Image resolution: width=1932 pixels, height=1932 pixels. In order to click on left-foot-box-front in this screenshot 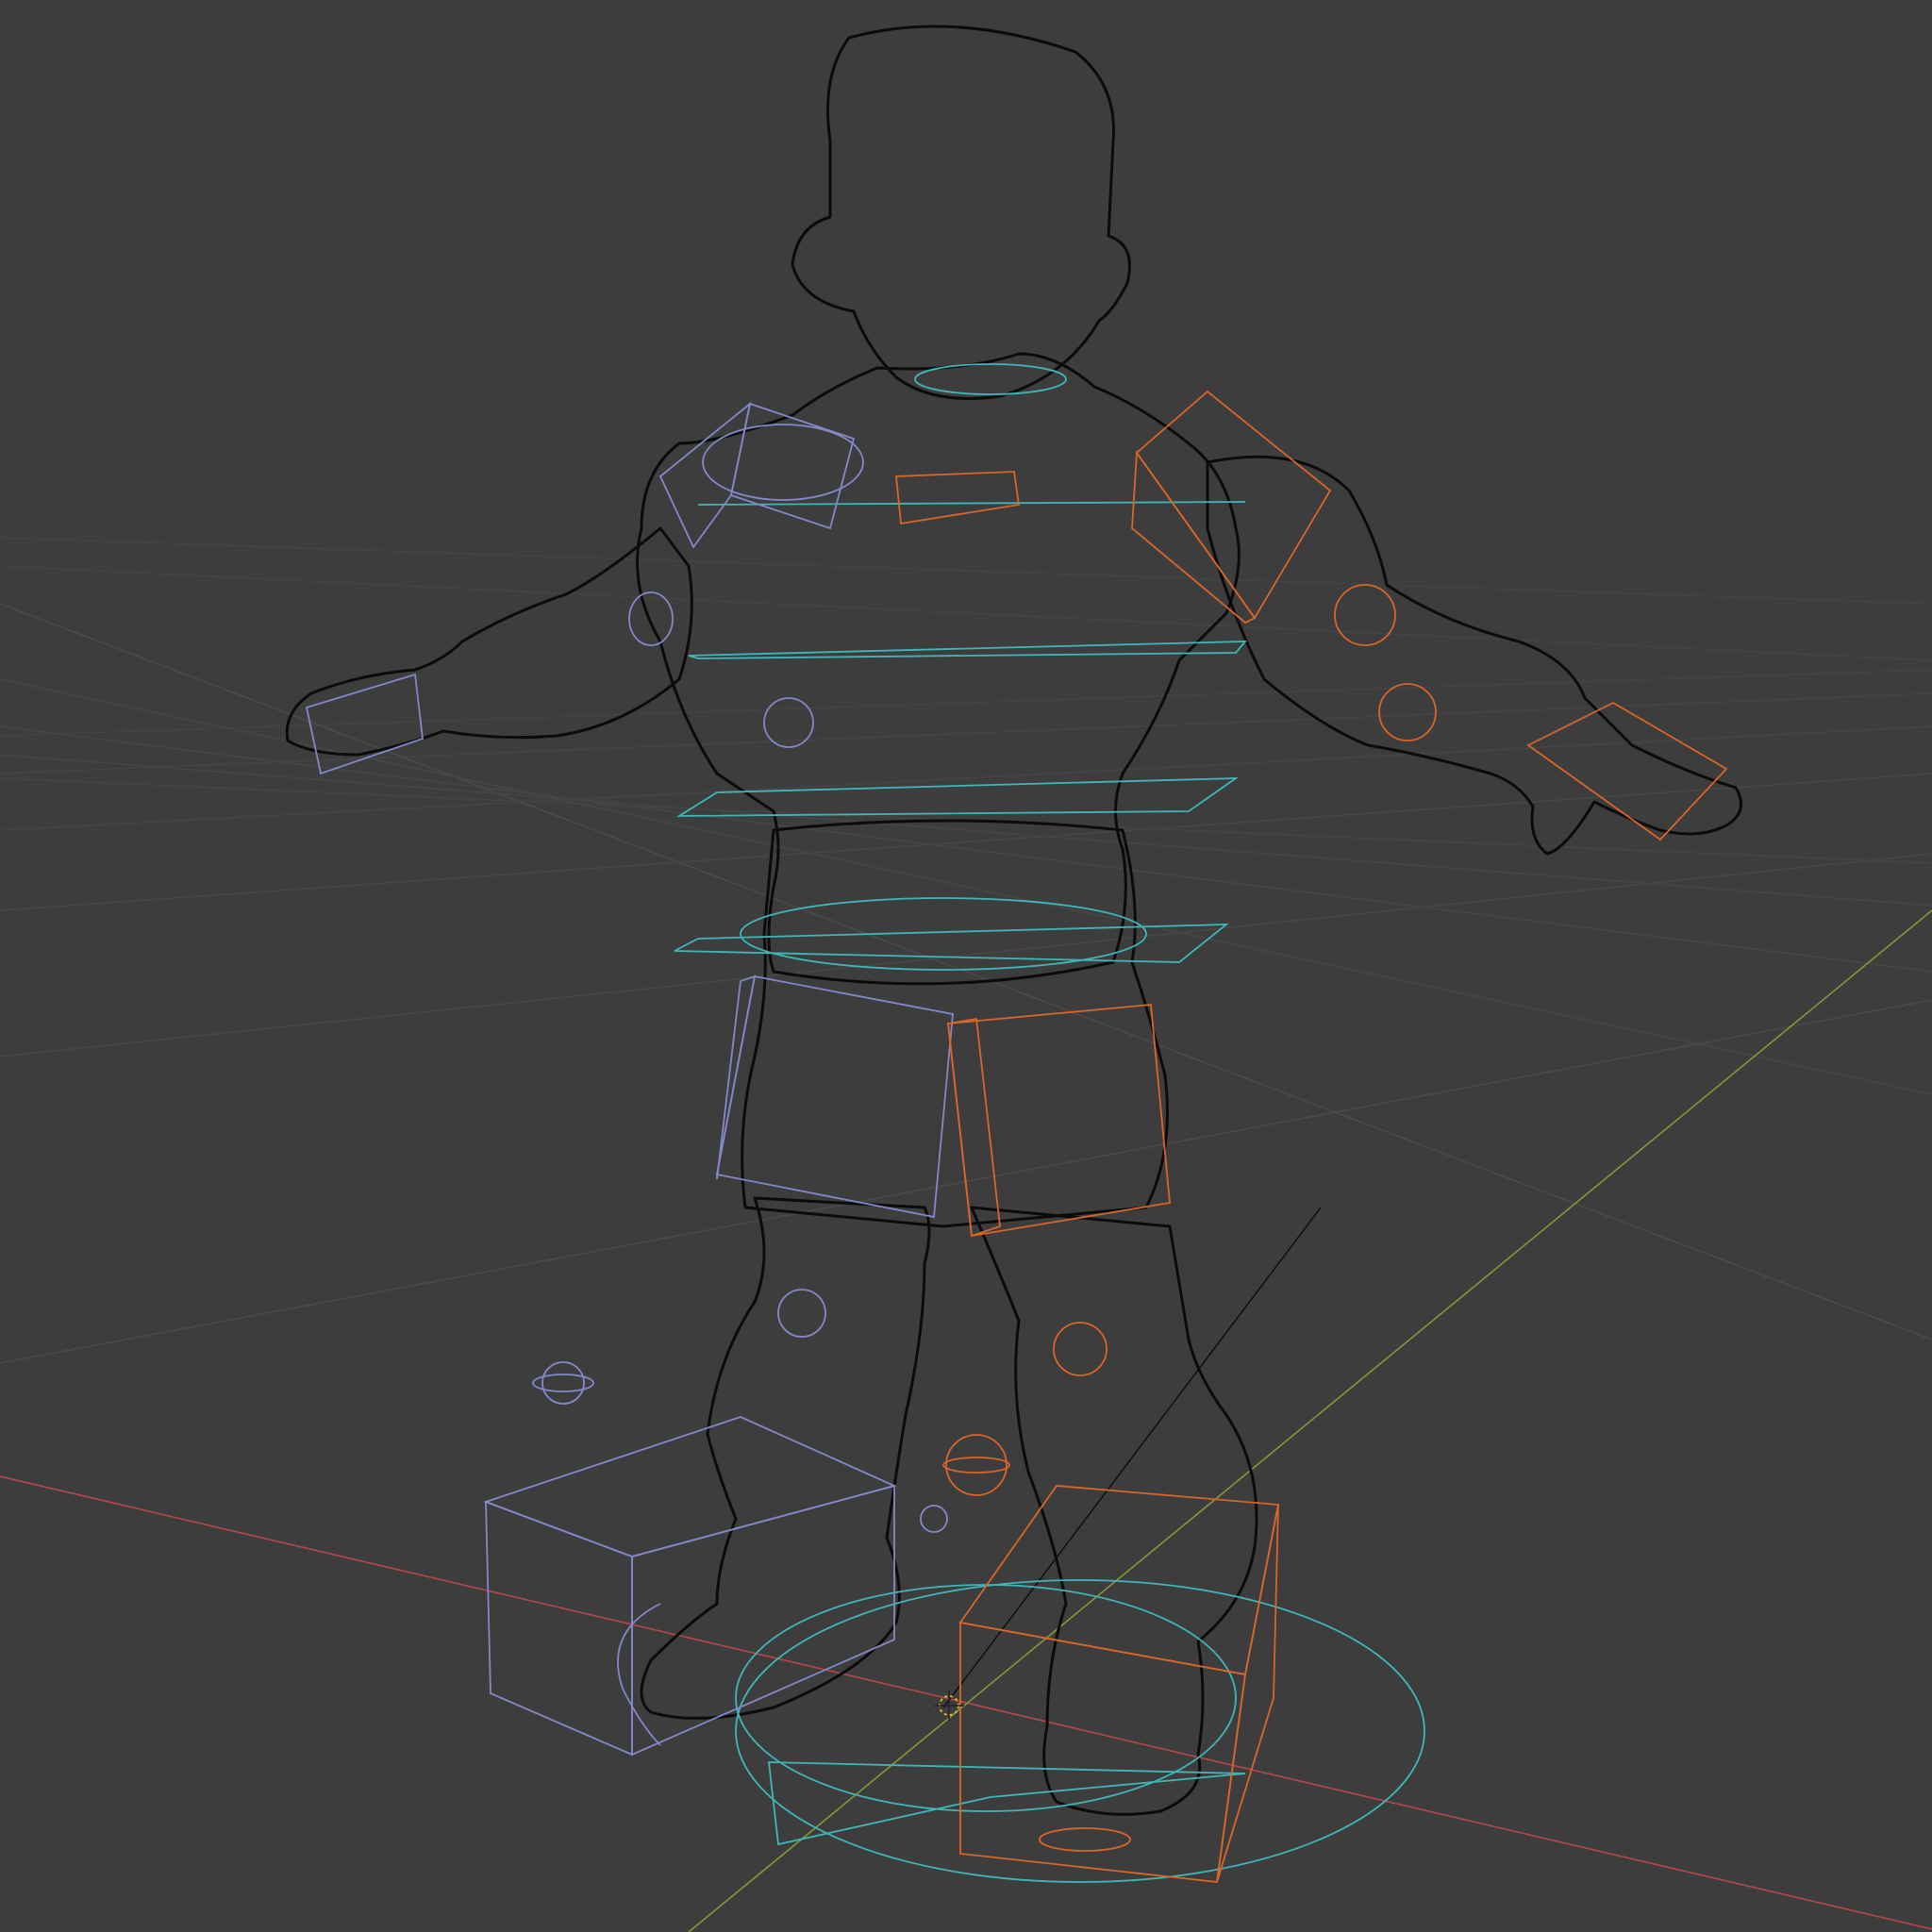, I will do `click(559, 1628)`.